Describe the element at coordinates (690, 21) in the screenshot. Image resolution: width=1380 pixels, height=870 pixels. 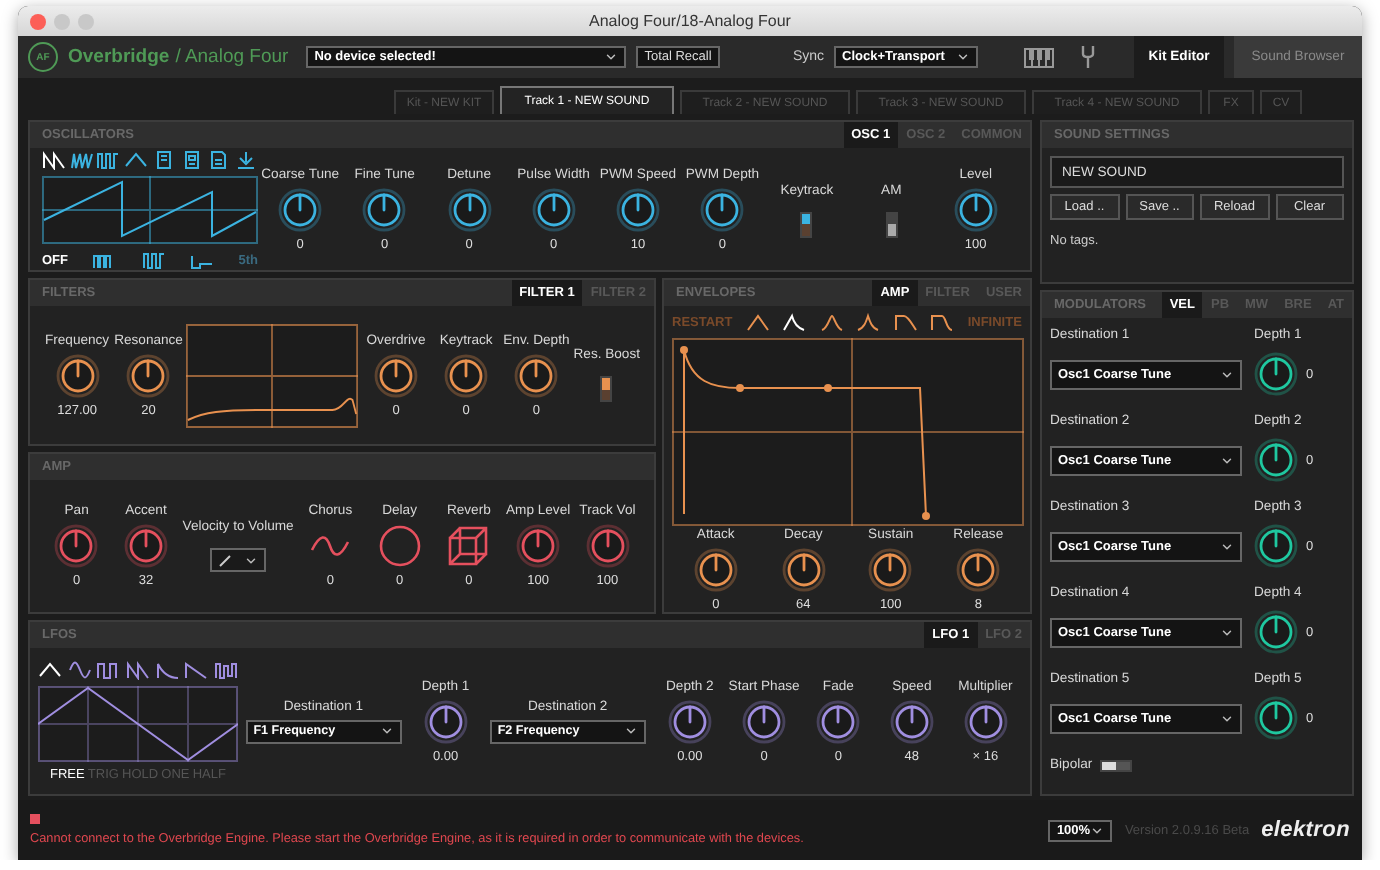
I see `window-title: Analog Four/18-Analog Four` at that location.